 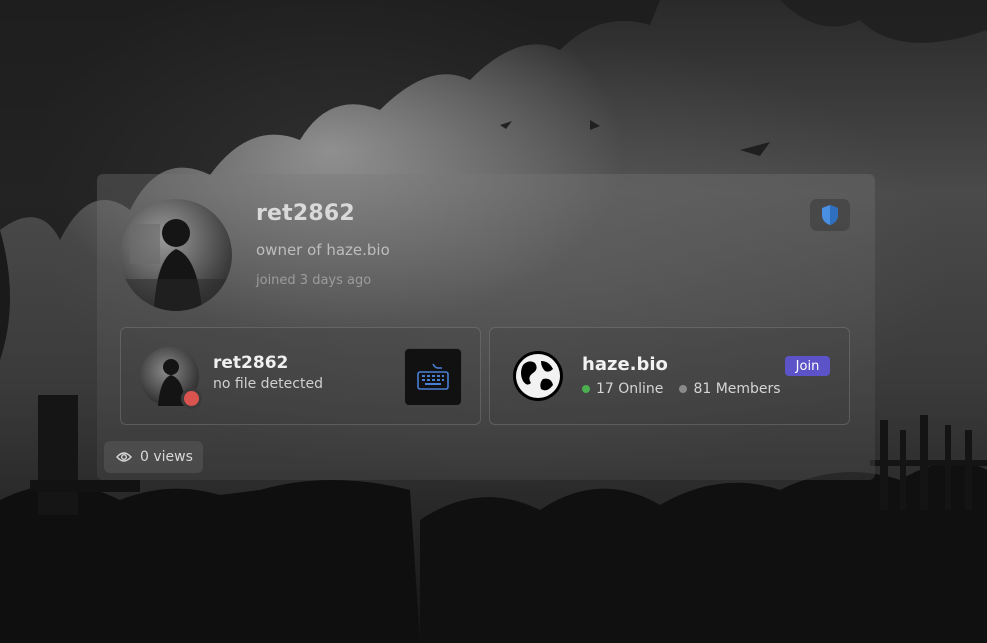 I want to click on profile-joined-date: joined 3 days ago, so click(x=314, y=280).